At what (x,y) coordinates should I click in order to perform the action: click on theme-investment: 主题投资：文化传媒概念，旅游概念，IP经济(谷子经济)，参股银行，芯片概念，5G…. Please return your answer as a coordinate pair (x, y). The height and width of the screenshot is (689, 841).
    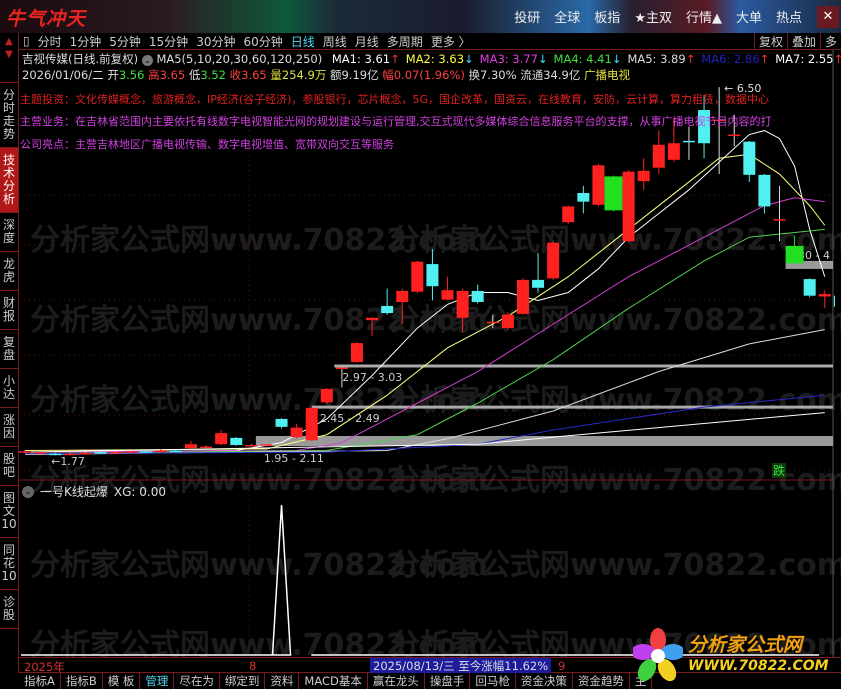
    Looking at the image, I should click on (394, 99).